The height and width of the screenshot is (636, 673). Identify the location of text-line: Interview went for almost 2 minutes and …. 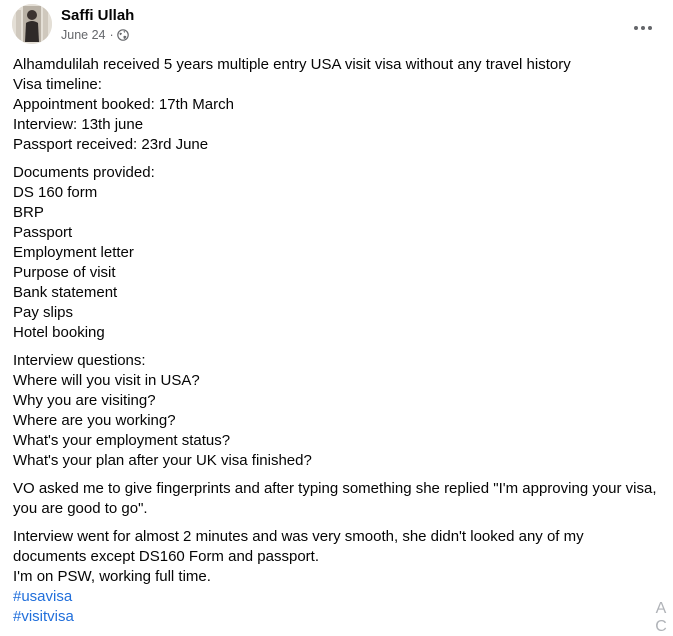
(298, 536).